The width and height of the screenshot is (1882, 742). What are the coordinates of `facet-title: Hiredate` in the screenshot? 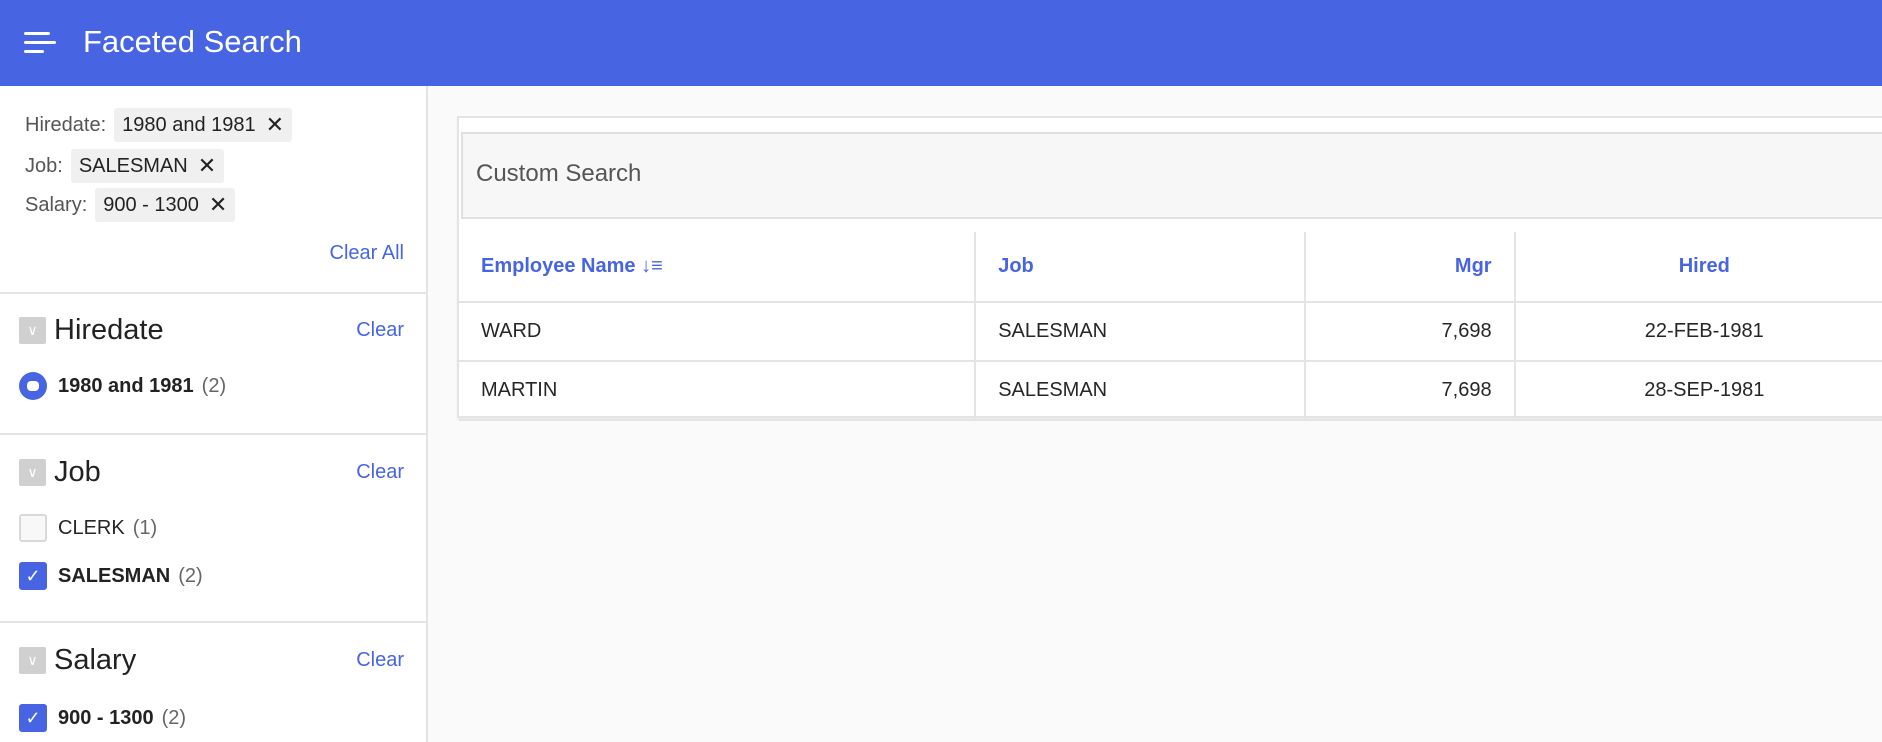 It's located at (109, 330).